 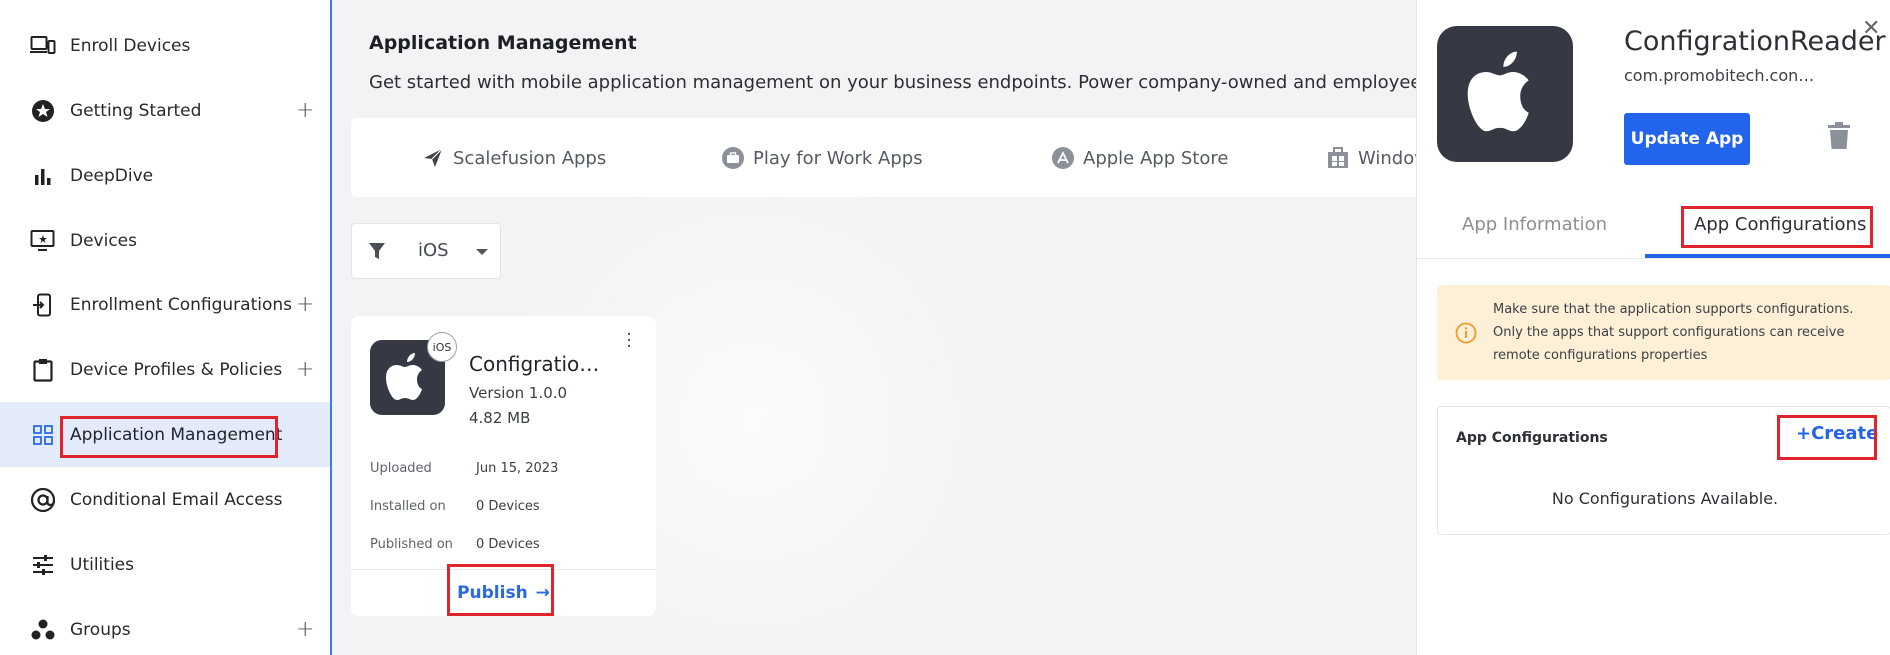 What do you see at coordinates (181, 304) in the screenshot?
I see `sidebar-item-label: Enrollment Configurations` at bounding box center [181, 304].